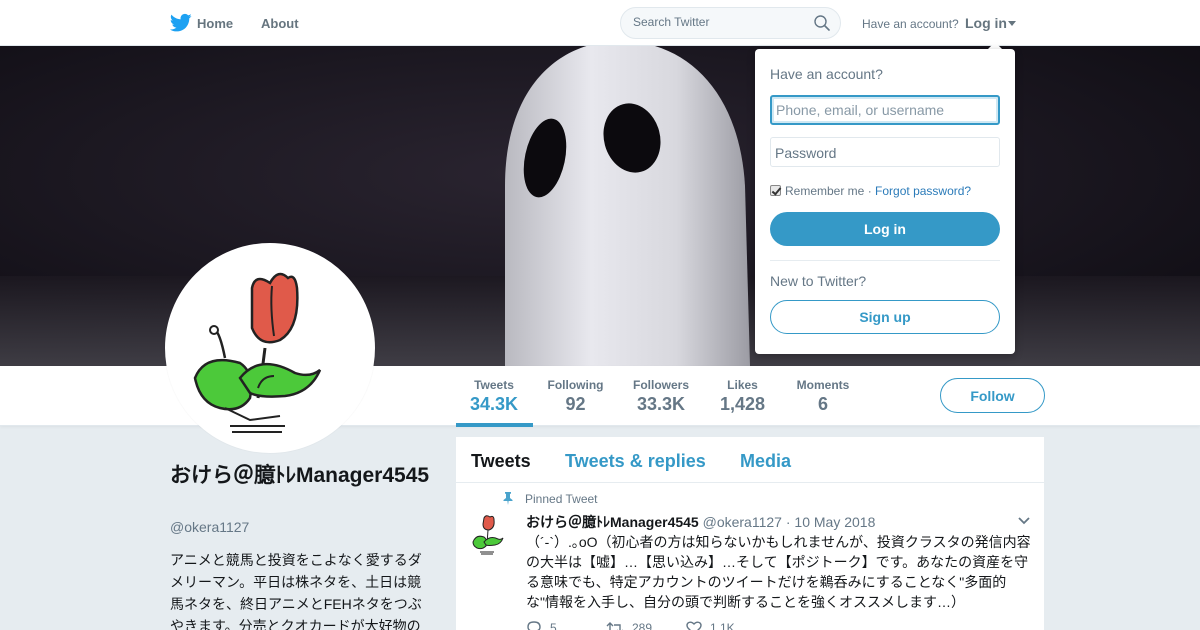  I want to click on profile-avatar, so click(270, 348).